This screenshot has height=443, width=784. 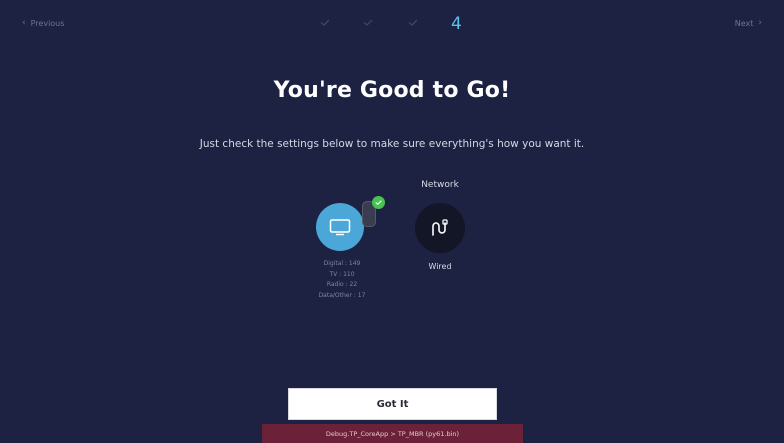 What do you see at coordinates (400, 24) in the screenshot?
I see `step-indicator: 4` at bounding box center [400, 24].